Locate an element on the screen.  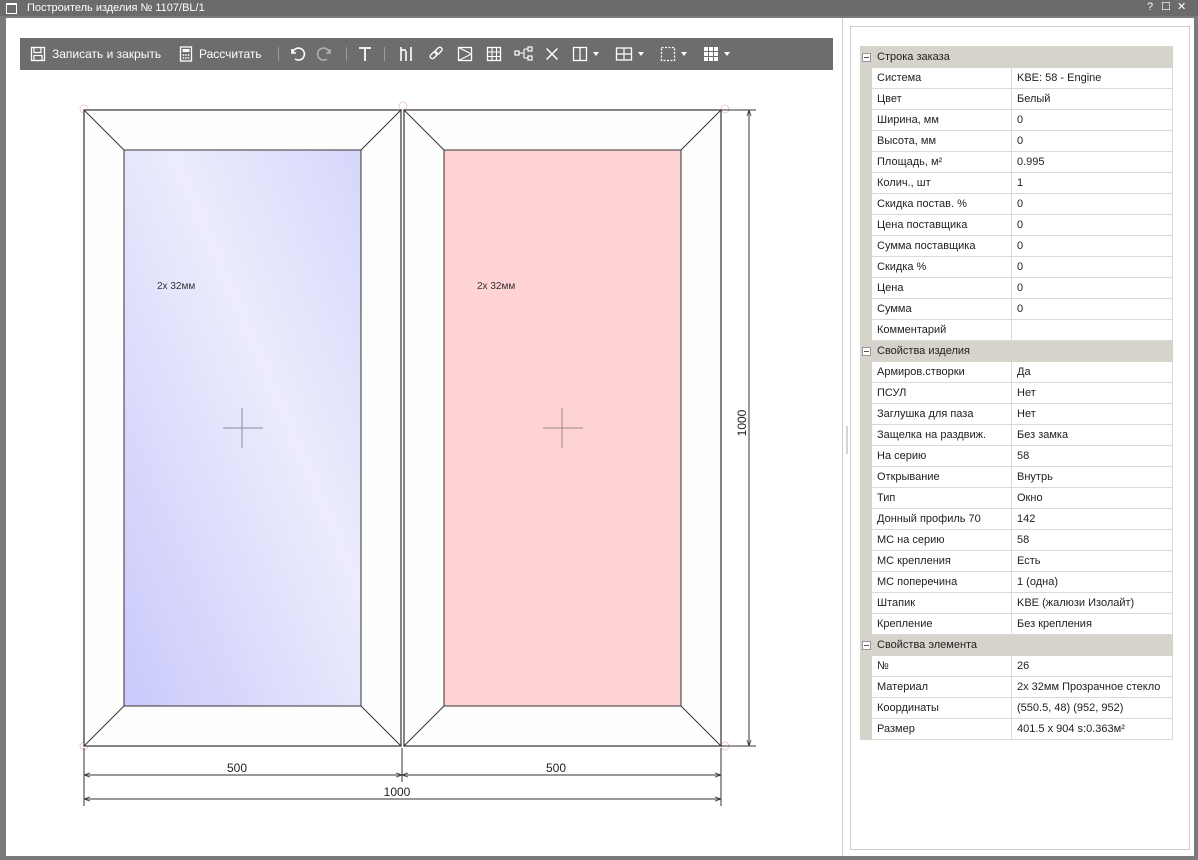
property-value: Внутрь is located at coordinates (1092, 477).